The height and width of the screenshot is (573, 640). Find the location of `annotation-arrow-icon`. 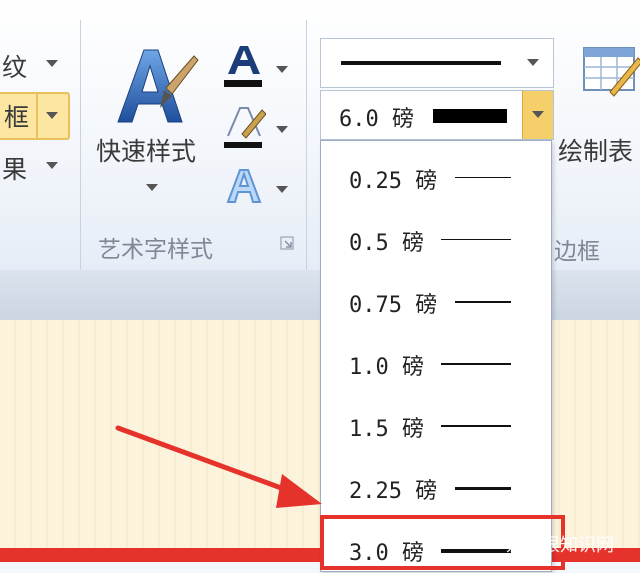

annotation-arrow-icon is located at coordinates (218, 466).